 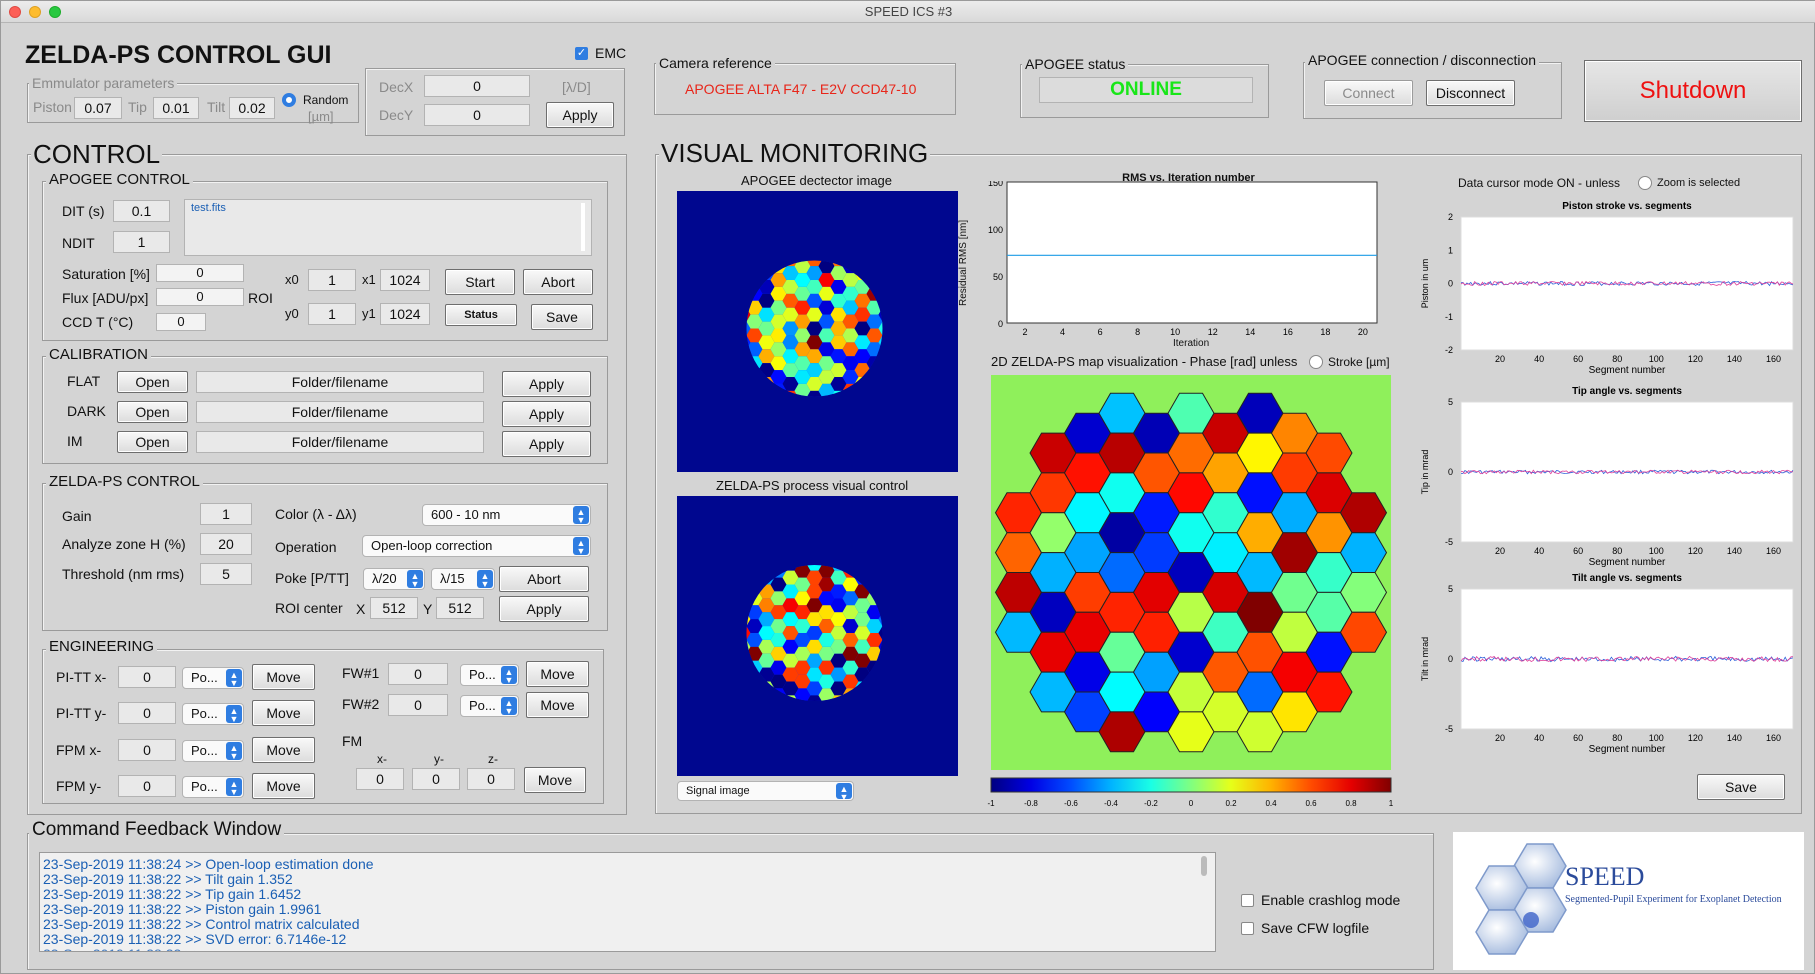 What do you see at coordinates (388, 227) in the screenshot?
I see `filename-field: test.fits` at bounding box center [388, 227].